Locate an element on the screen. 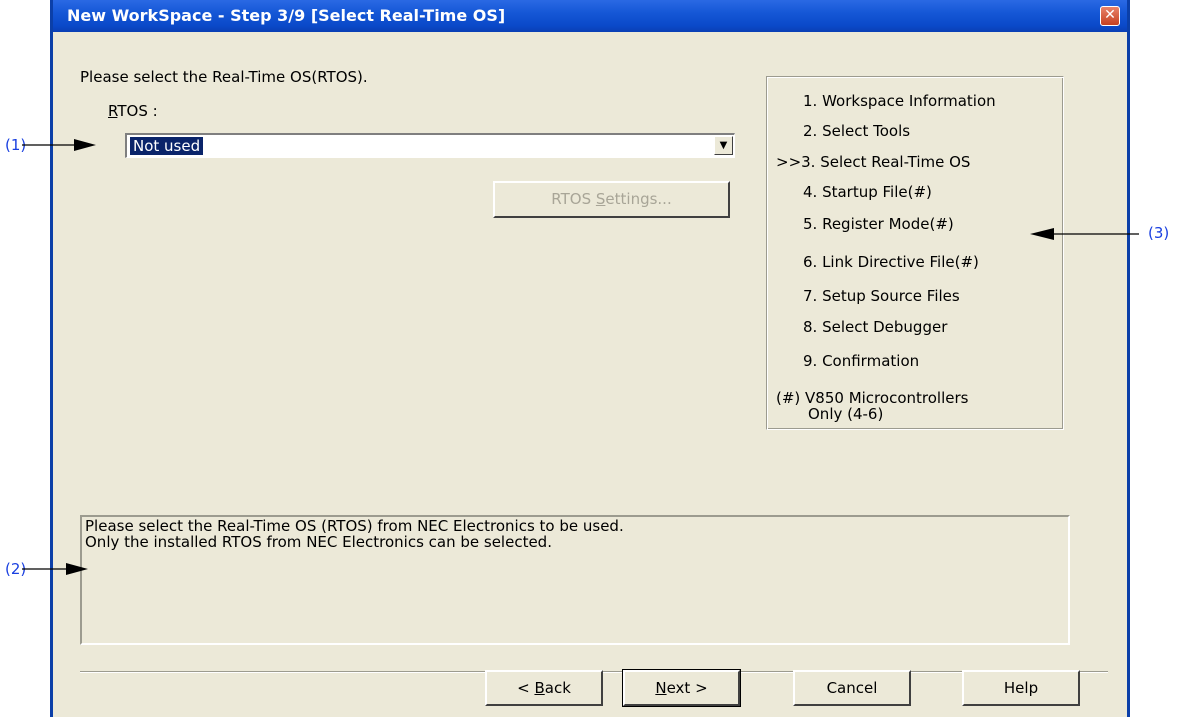 This screenshot has height=717, width=1182. prompt-text: Please select the Real-Time OS(RTOS). is located at coordinates (224, 77).